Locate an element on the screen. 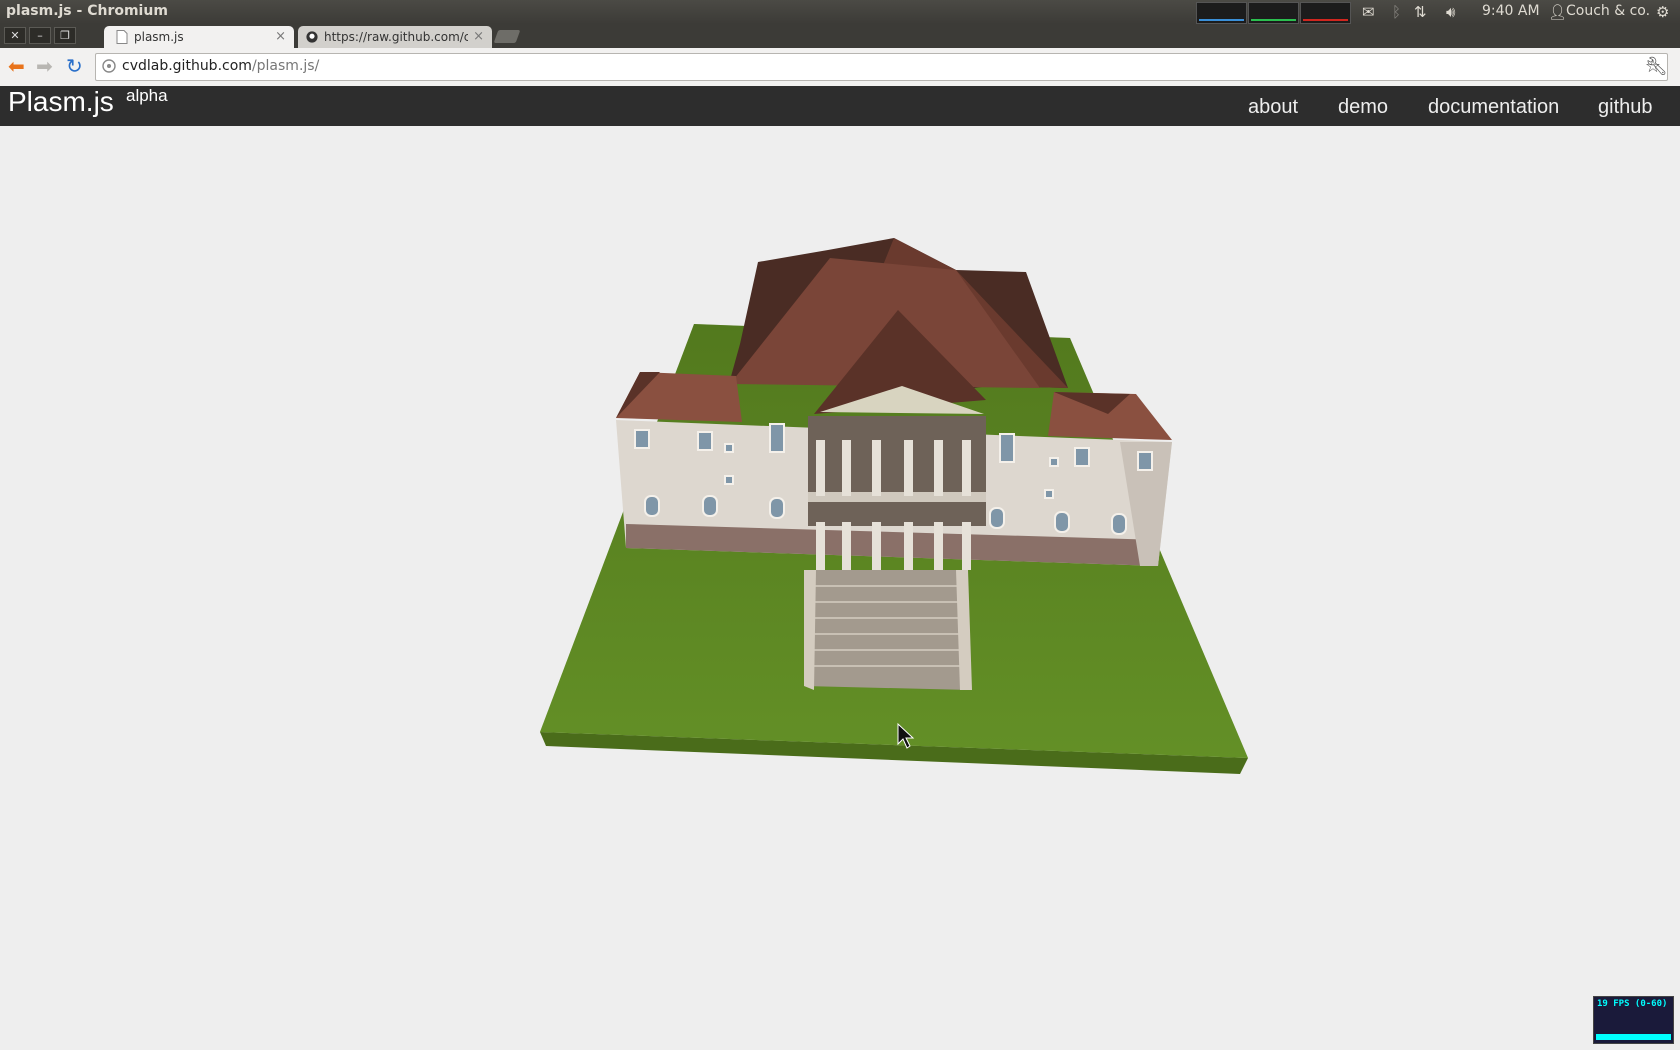 Image resolution: width=1680 pixels, height=1050 pixels. nav-documentation: documentation is located at coordinates (1493, 107).